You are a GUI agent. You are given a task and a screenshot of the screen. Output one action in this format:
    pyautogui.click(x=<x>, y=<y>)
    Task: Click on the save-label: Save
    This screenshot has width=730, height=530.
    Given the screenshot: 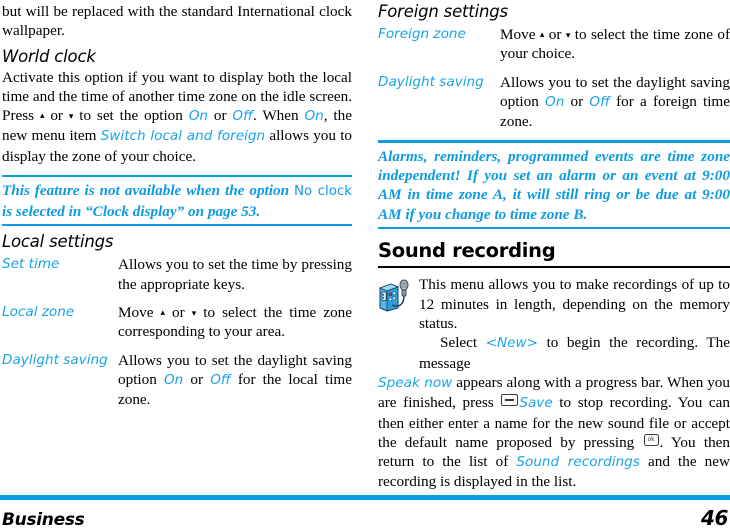 What is the action you would take?
    pyautogui.click(x=536, y=403)
    